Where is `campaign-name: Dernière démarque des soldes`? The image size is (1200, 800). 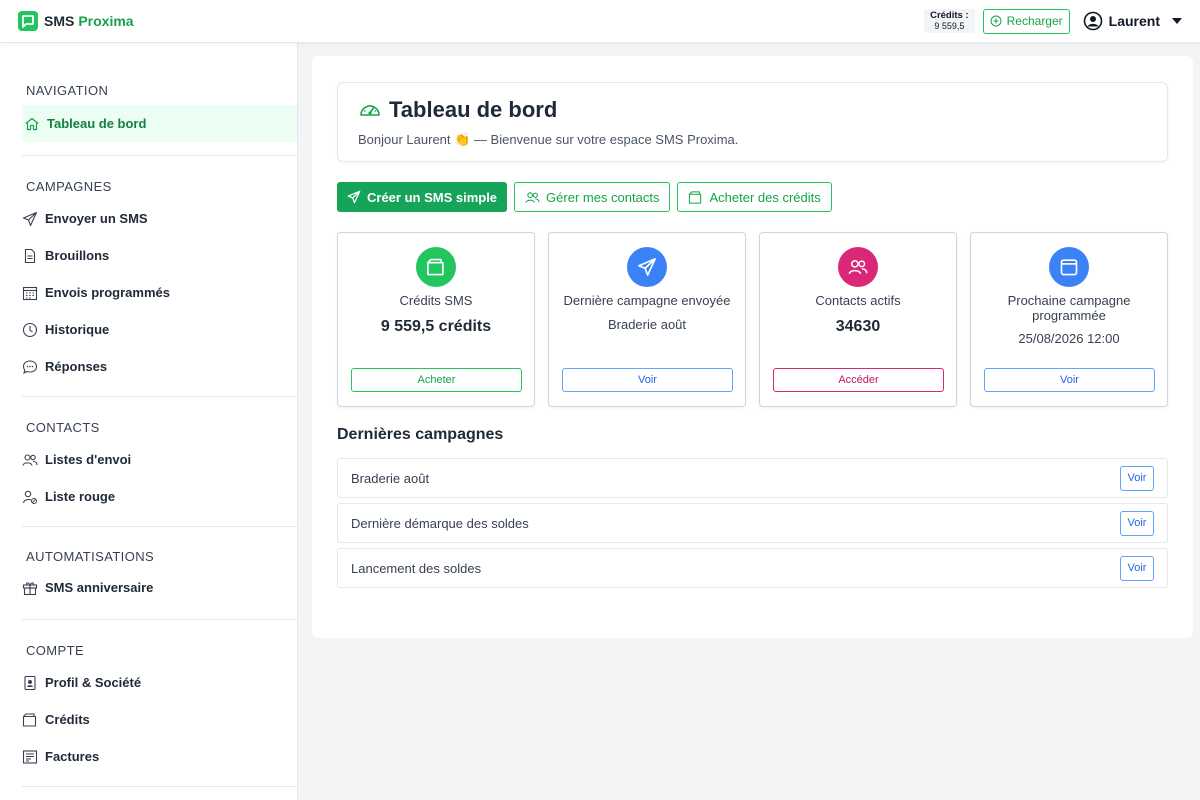 campaign-name: Dernière démarque des soldes is located at coordinates (440, 523).